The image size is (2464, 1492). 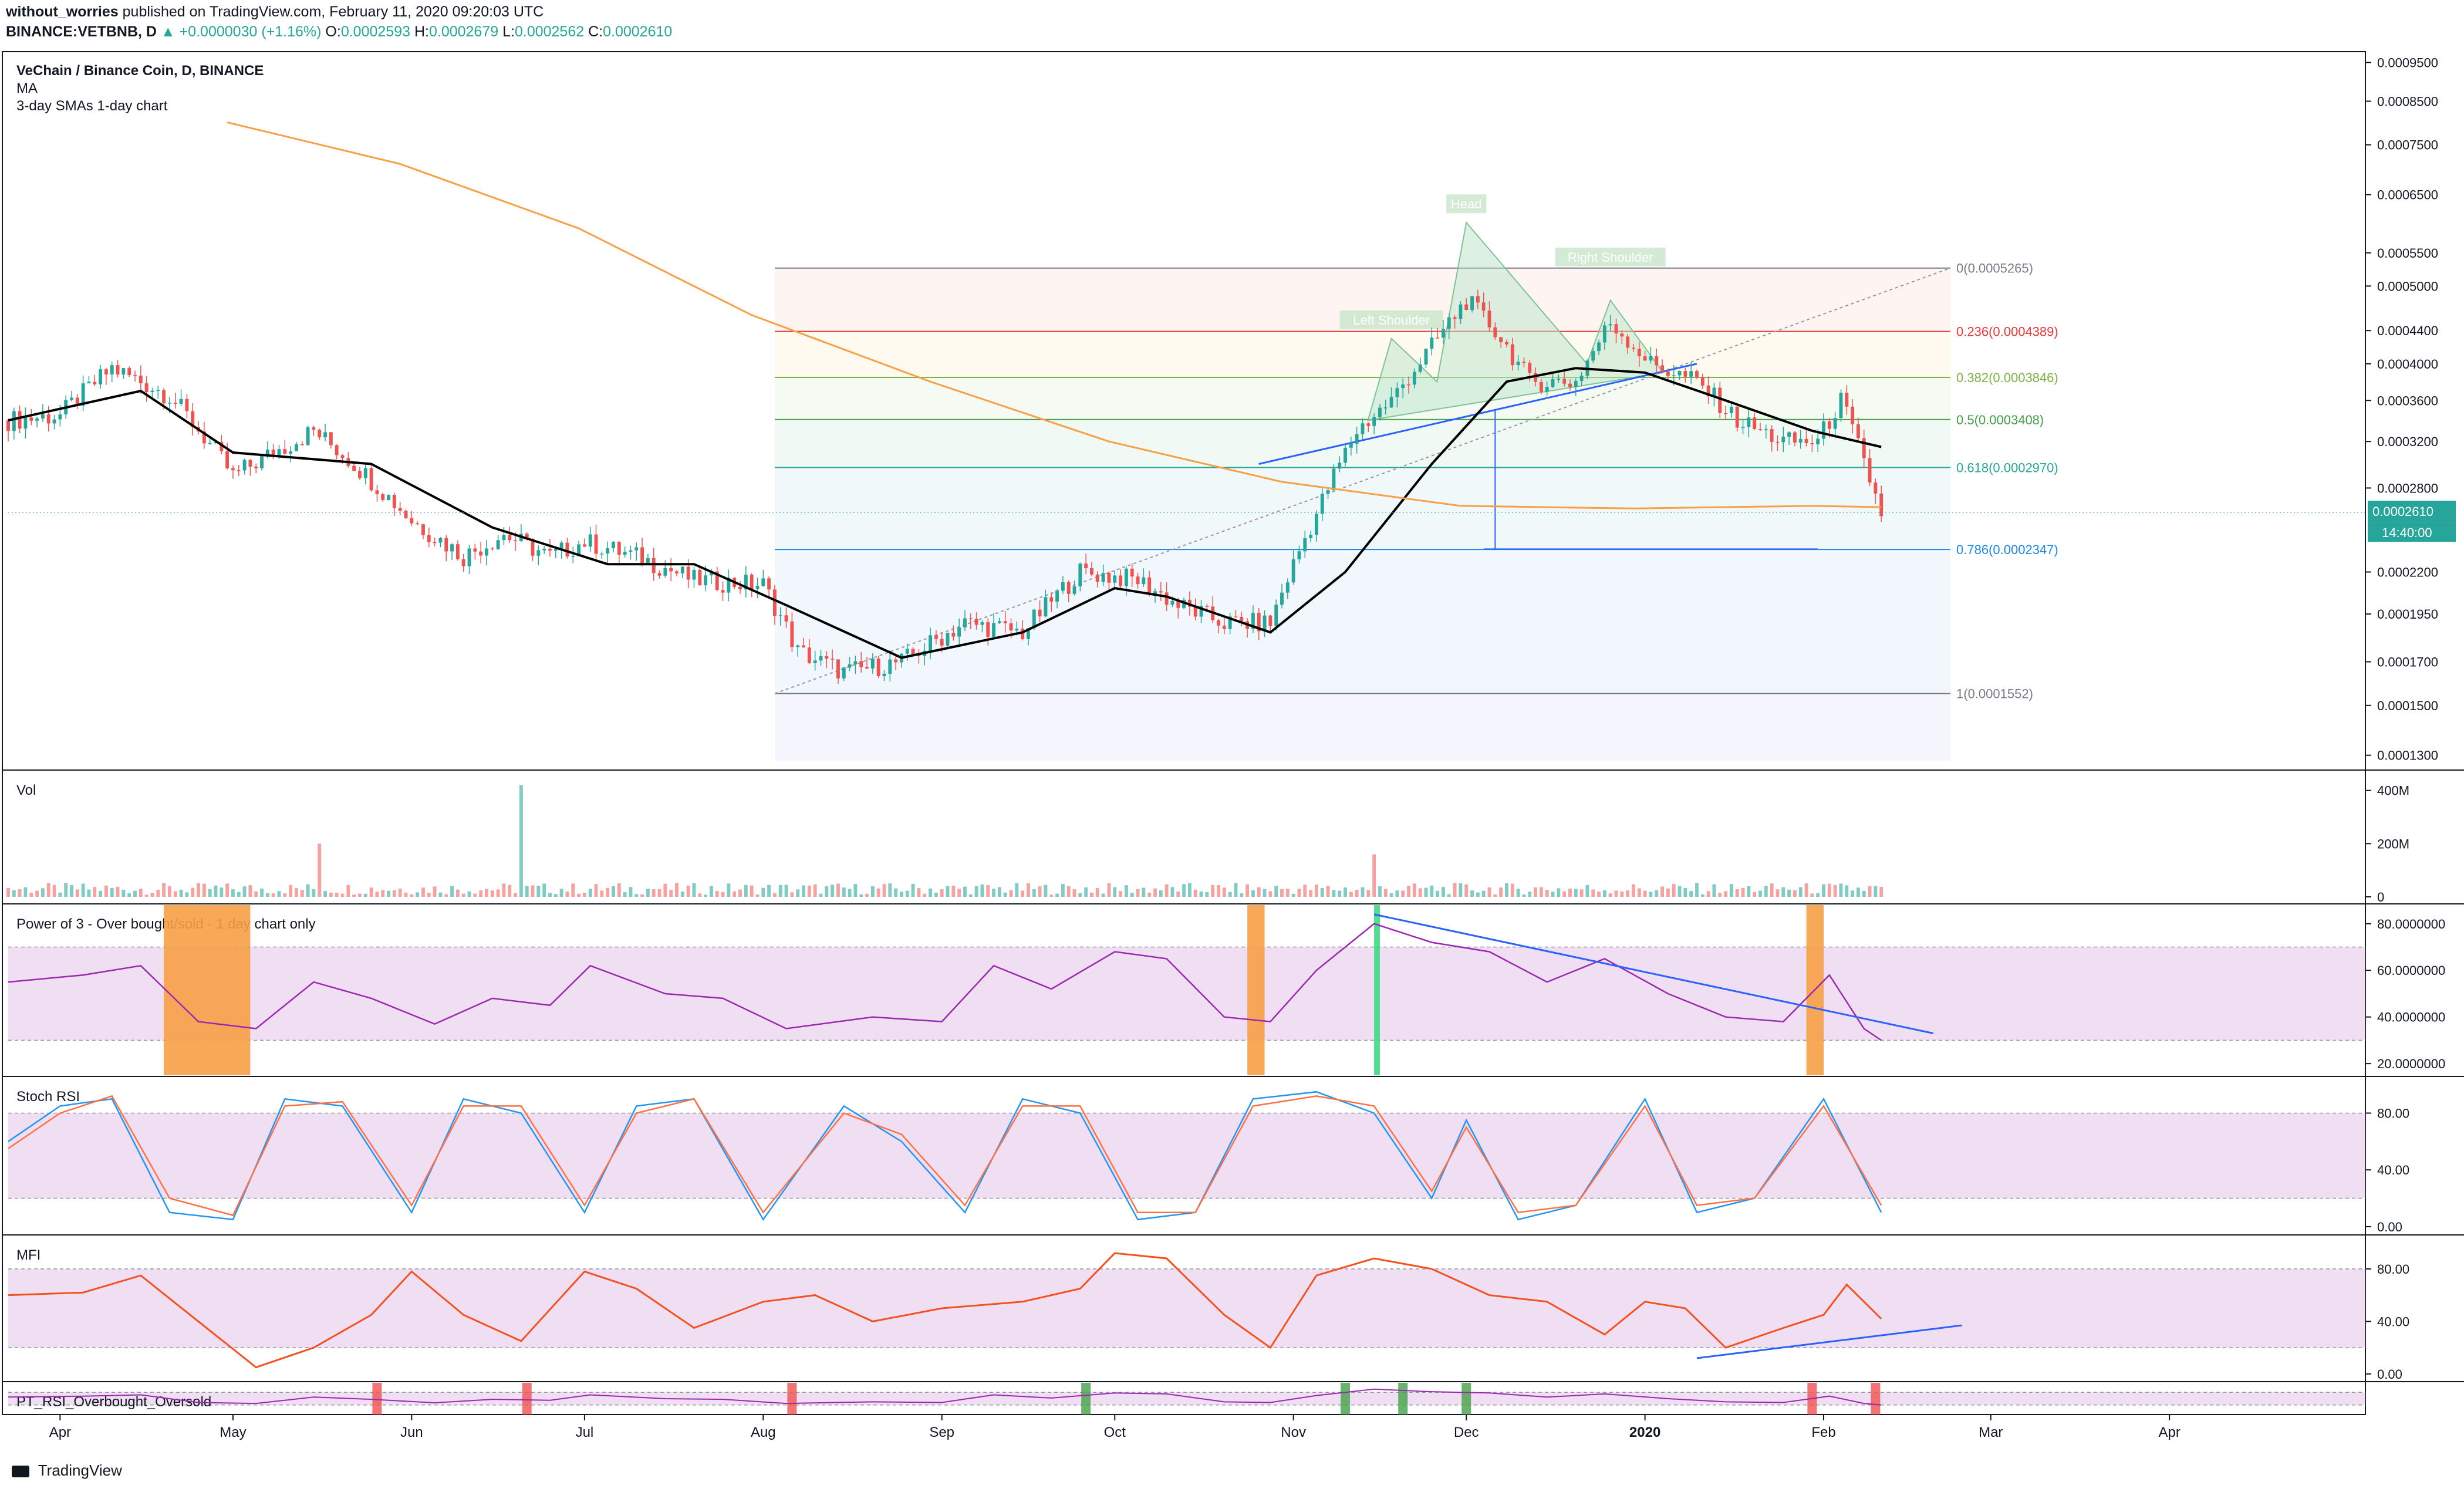 I want to click on pt-rsi-marker, so click(x=1403, y=1399).